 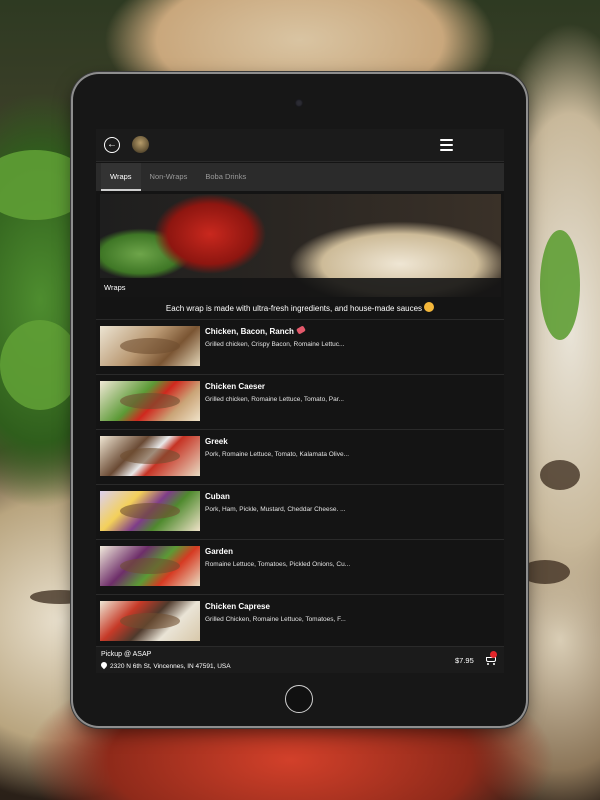 What do you see at coordinates (104, 665) in the screenshot?
I see `location-pin-icon` at bounding box center [104, 665].